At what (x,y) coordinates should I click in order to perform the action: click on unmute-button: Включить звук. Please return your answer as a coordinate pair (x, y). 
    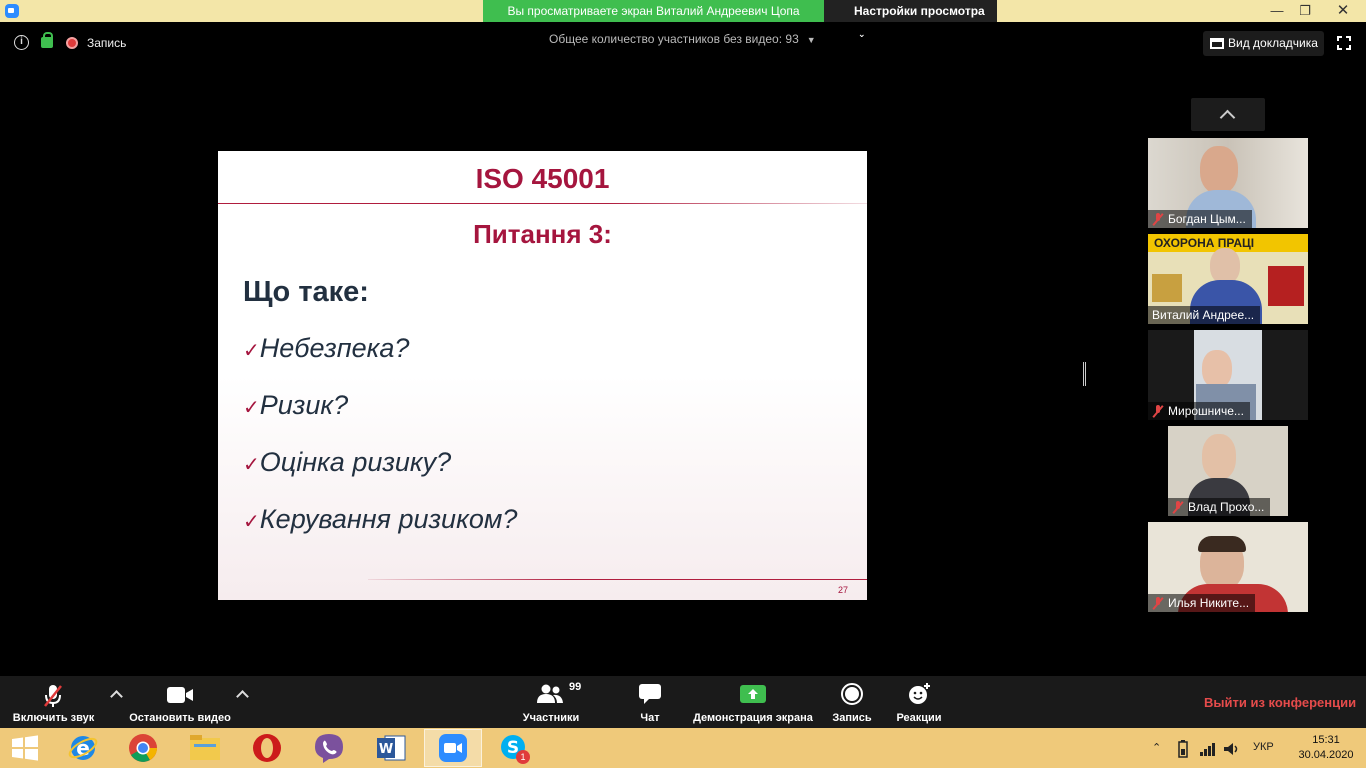
    Looking at the image, I should click on (53, 702).